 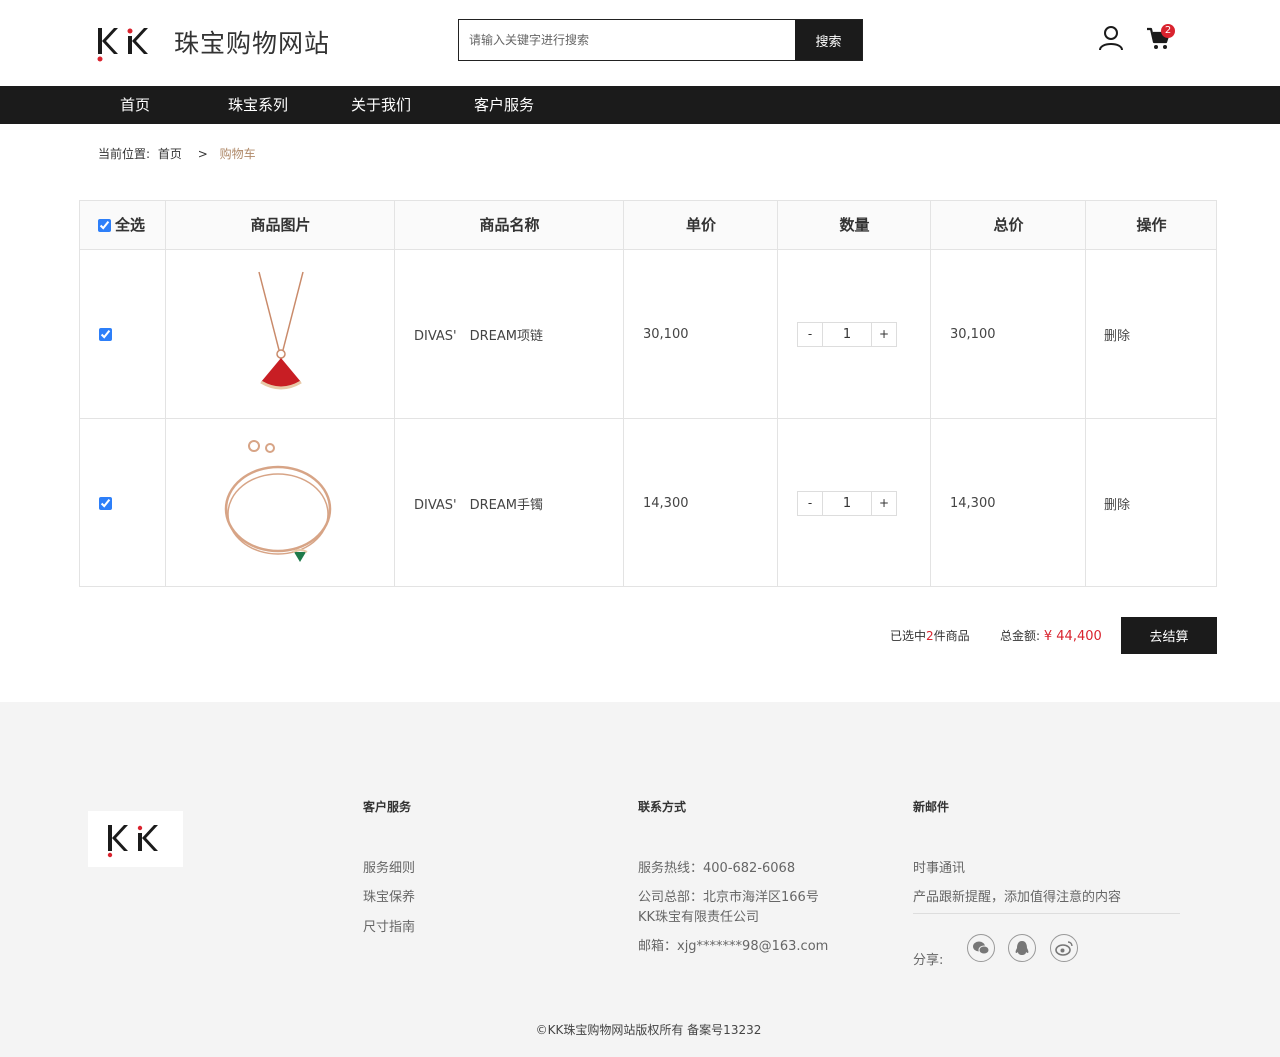 I want to click on footer-logo, so click(x=135, y=839).